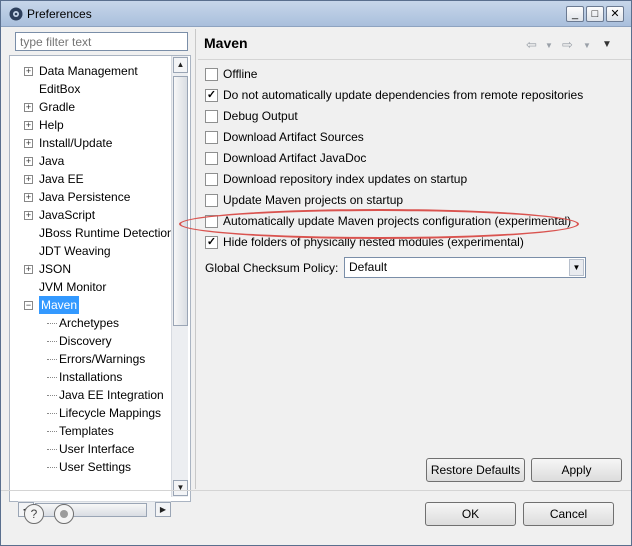 The image size is (632, 546). What do you see at coordinates (163, 509) in the screenshot?
I see `scroll-right-icon: ▶` at bounding box center [163, 509].